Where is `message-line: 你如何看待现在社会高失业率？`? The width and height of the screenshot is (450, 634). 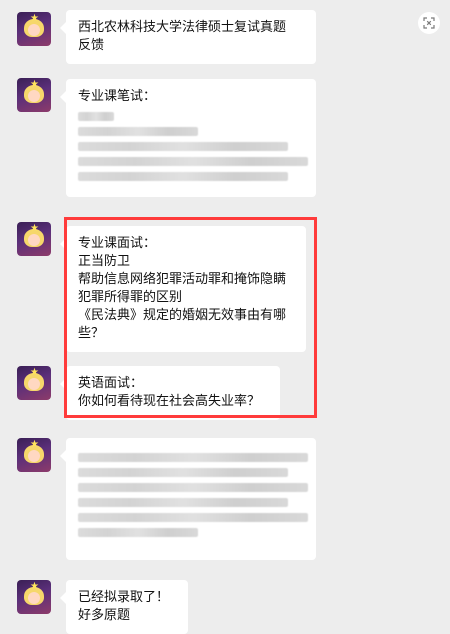 message-line: 你如何看待现在社会高失业率？ is located at coordinates (169, 401).